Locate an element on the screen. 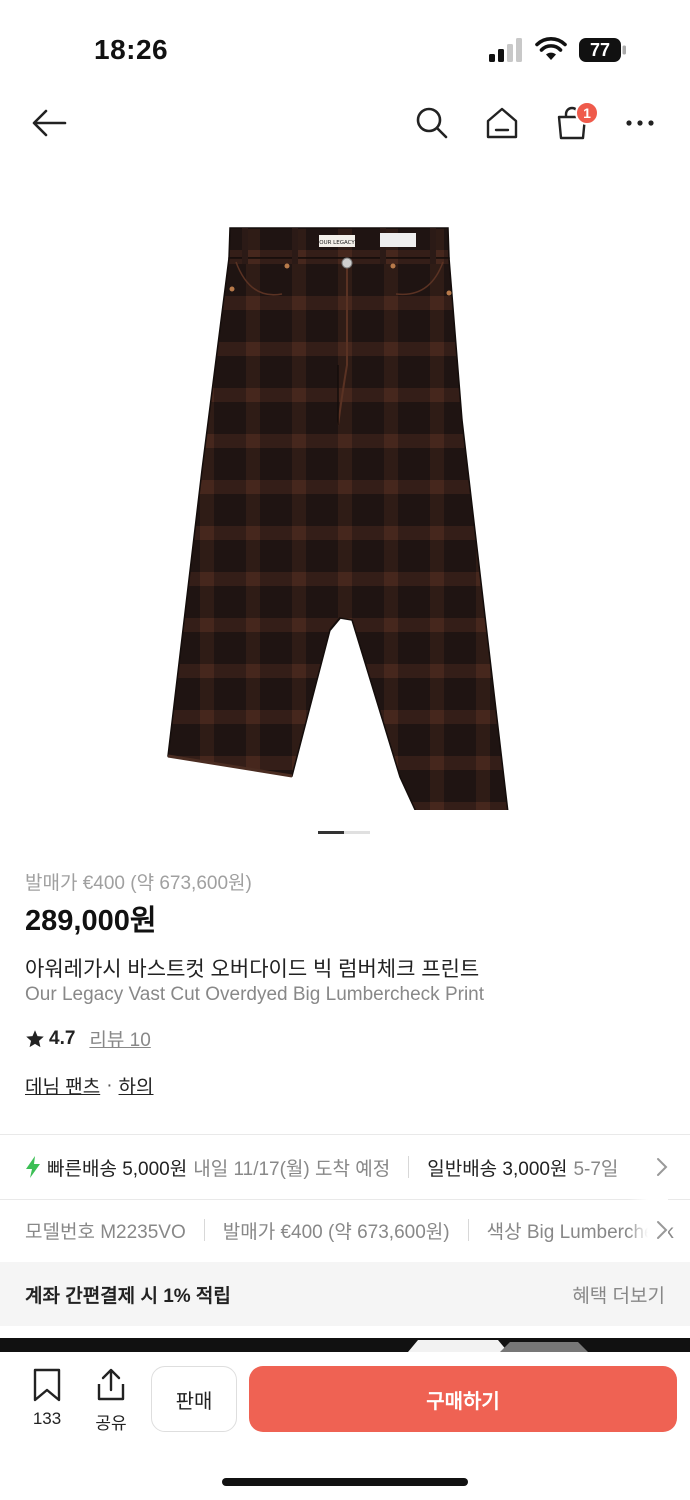 The width and height of the screenshot is (690, 1500). express-shipping: 빠른배송 5,000원 내일 11/17(월) 도착 예정 is located at coordinates (207, 1167).